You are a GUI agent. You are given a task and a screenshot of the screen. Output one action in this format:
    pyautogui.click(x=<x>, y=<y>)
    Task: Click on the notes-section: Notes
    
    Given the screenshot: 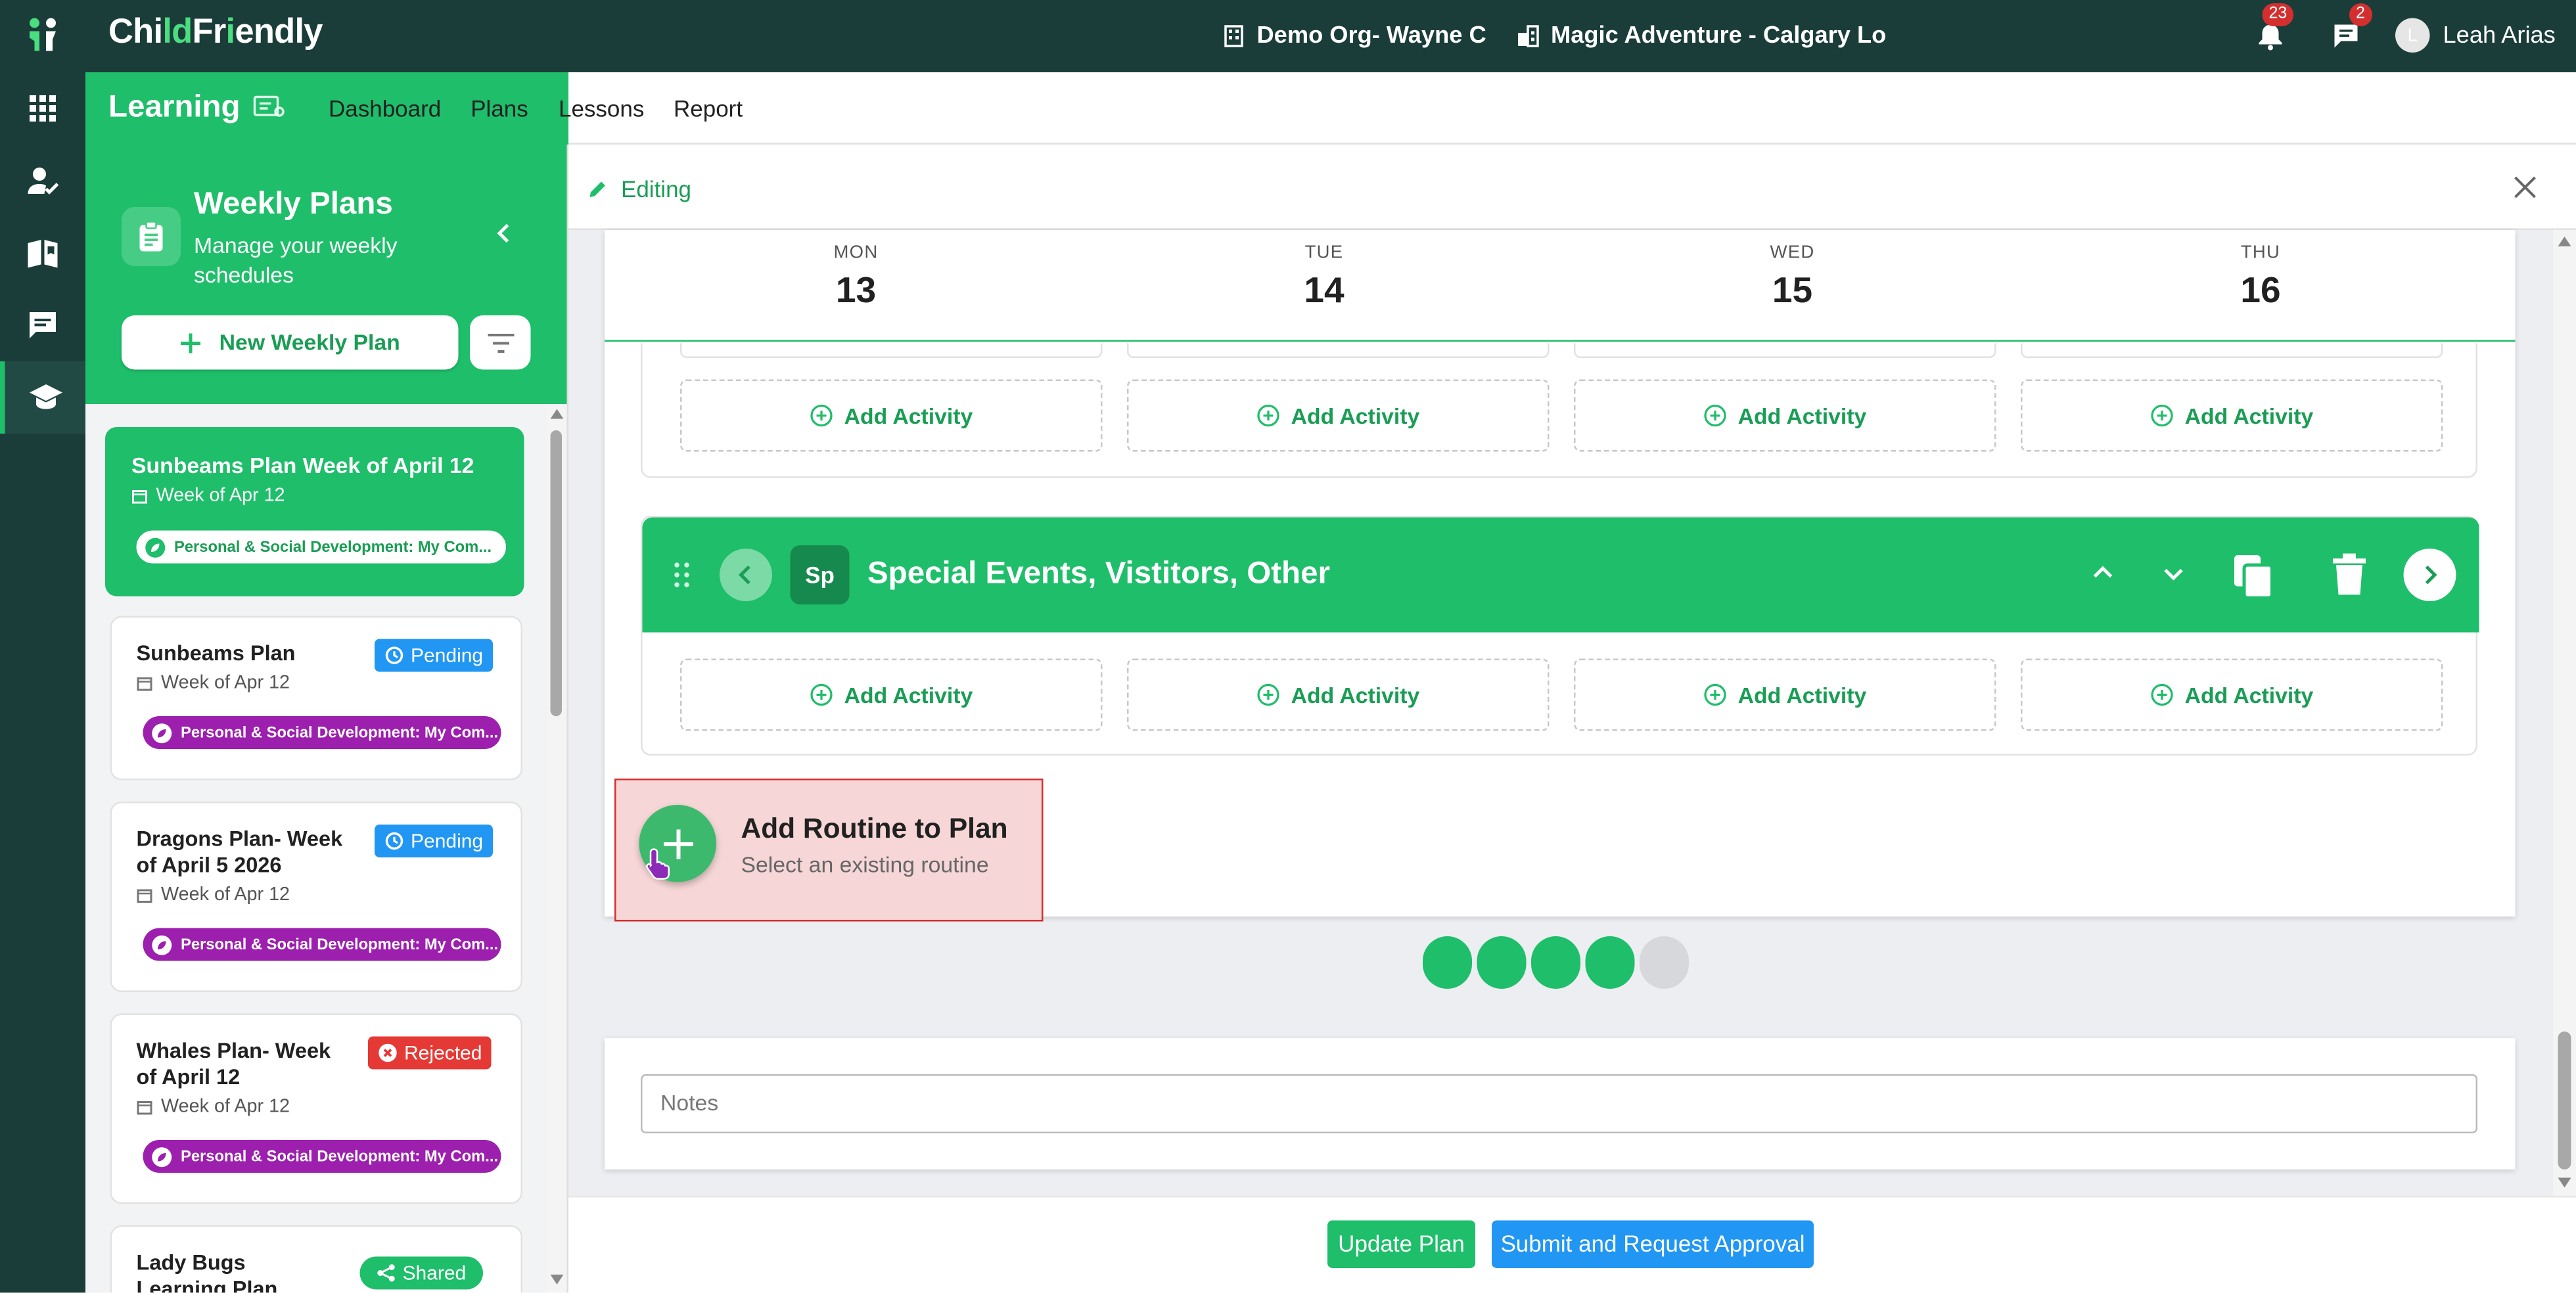 What is the action you would take?
    pyautogui.click(x=1561, y=1103)
    